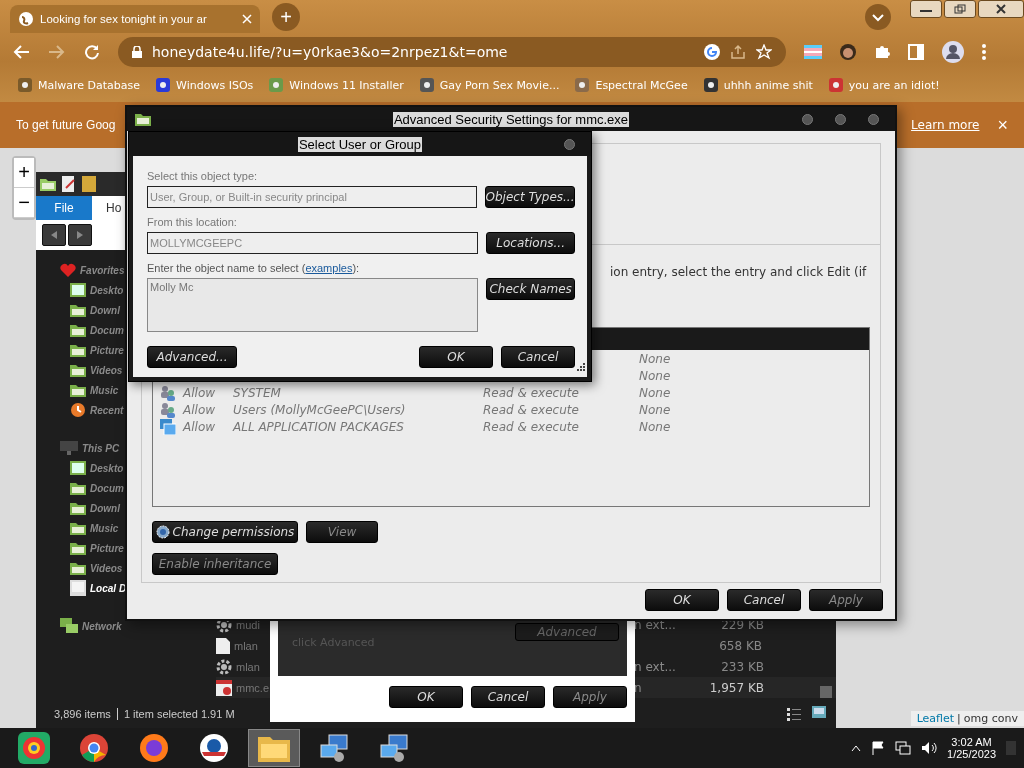  What do you see at coordinates (192, 222) in the screenshot?
I see `location-label: From this location:` at bounding box center [192, 222].